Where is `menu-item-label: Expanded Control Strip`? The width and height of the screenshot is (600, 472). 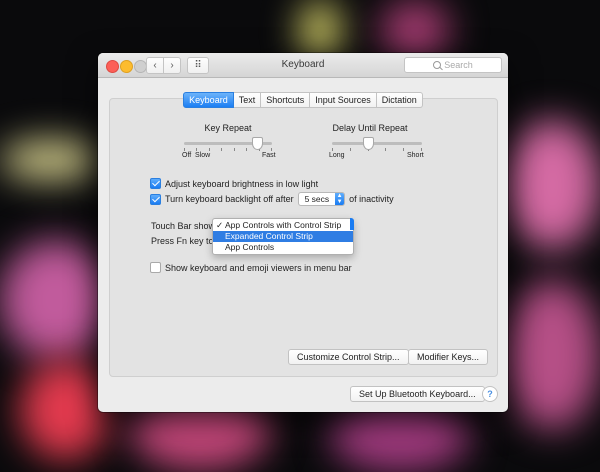
menu-item-label: Expanded Control Strip is located at coordinates (269, 236).